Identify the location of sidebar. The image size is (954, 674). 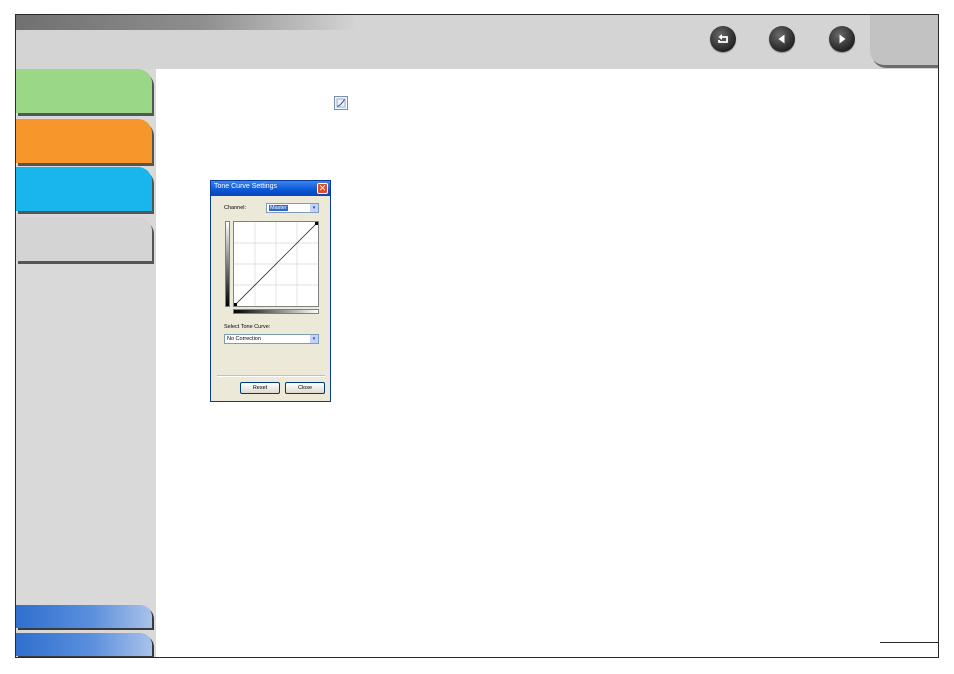
(86, 363).